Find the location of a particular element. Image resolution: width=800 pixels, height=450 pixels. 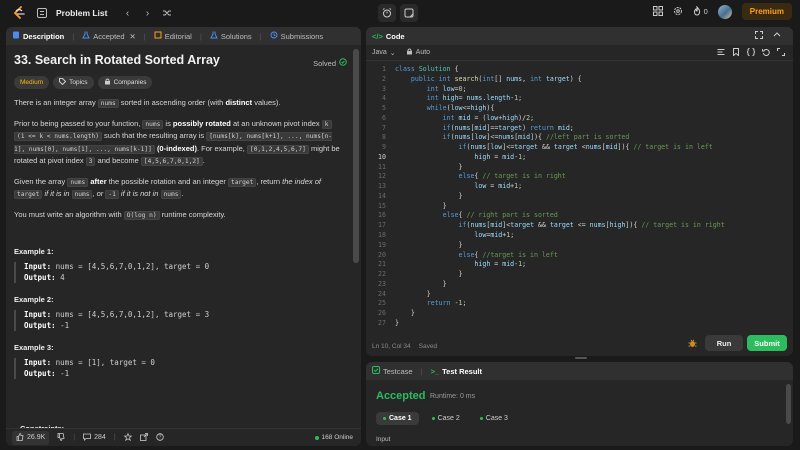

feedback-question-icon: ? is located at coordinates (159, 437).